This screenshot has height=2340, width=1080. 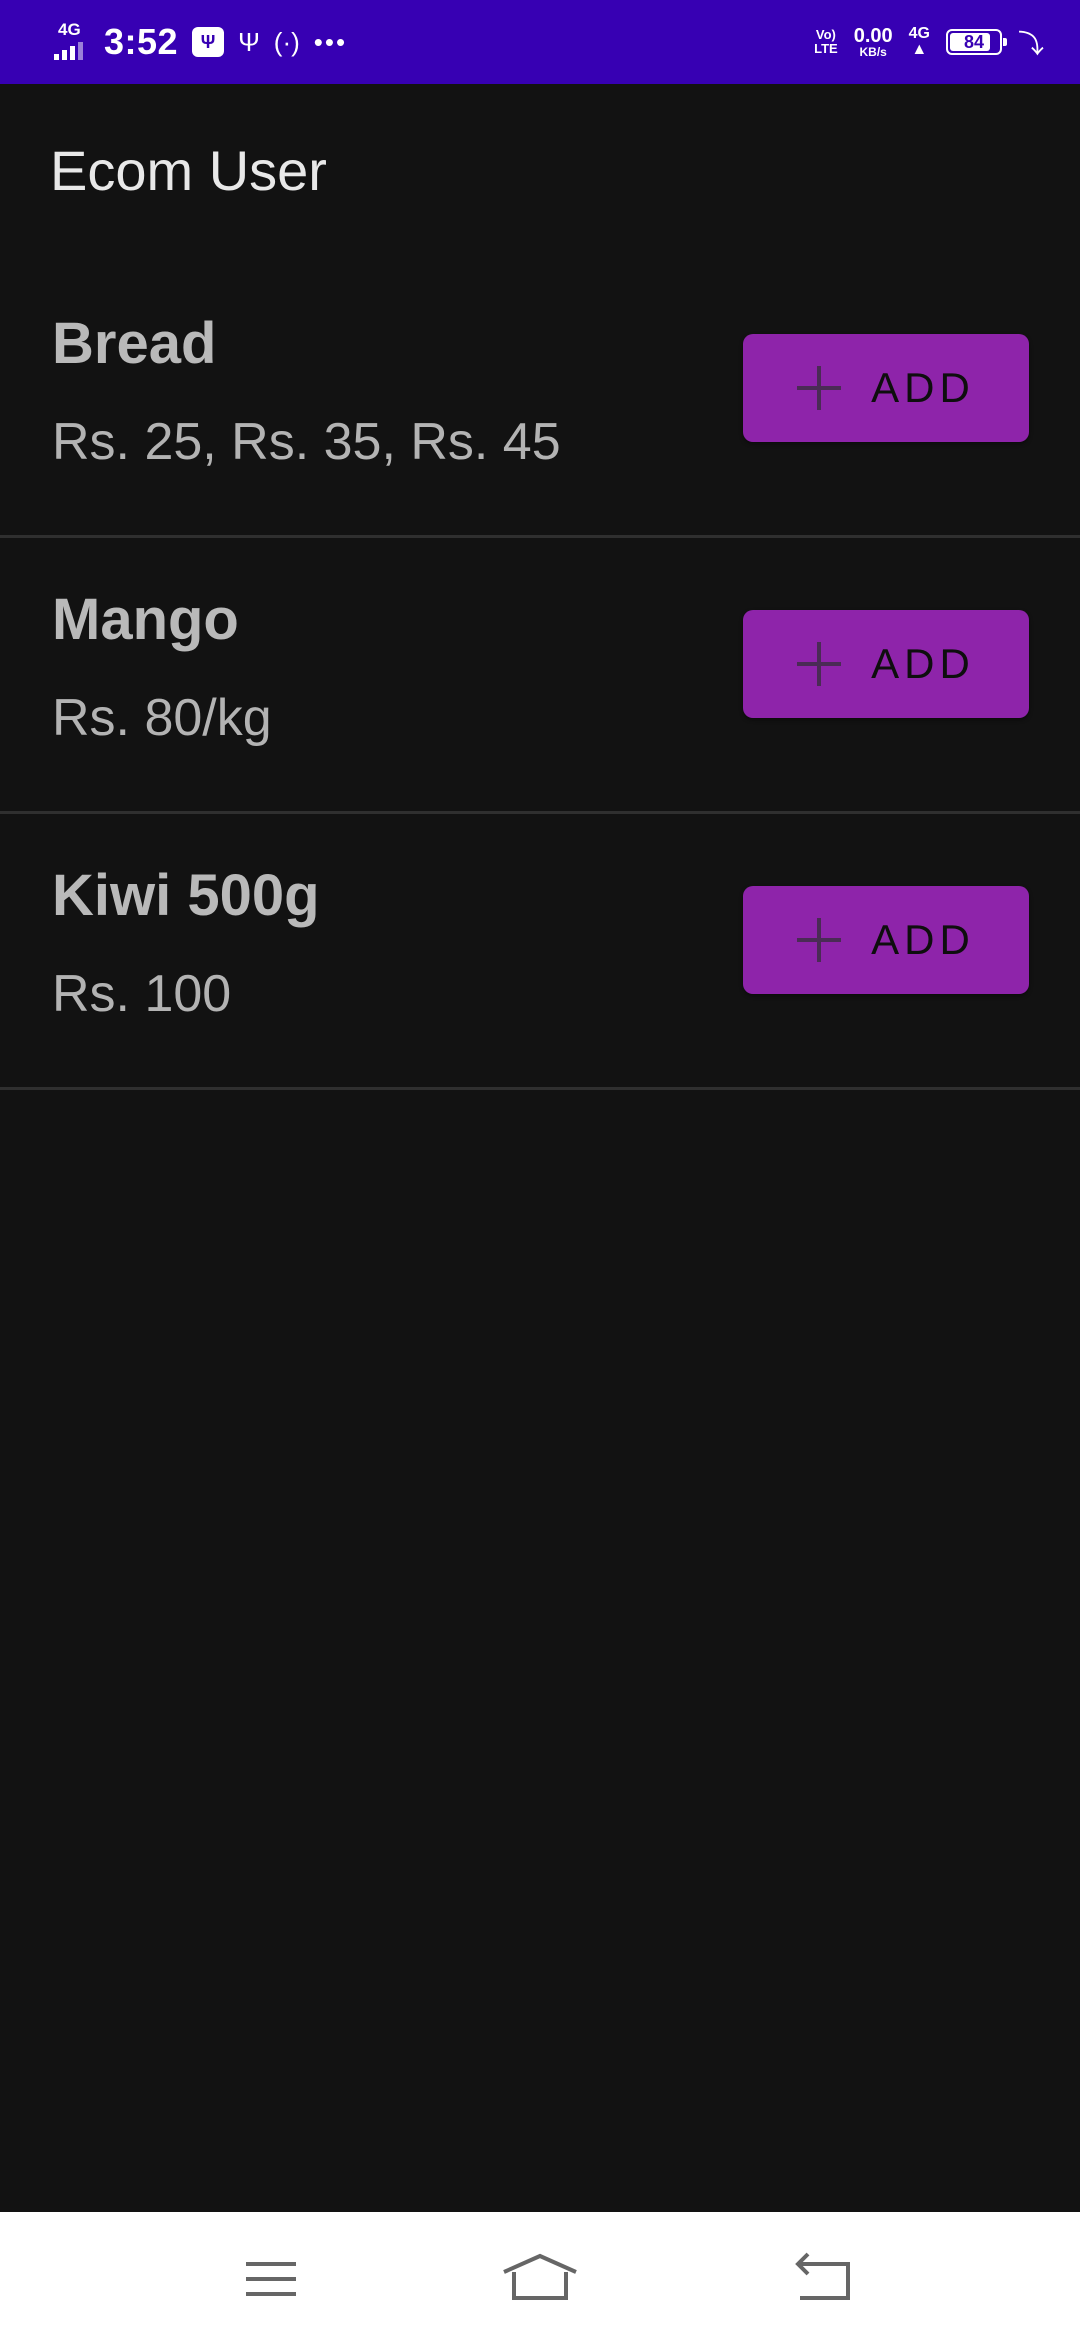 What do you see at coordinates (186, 895) in the screenshot?
I see `product-name: Kiwi 500g` at bounding box center [186, 895].